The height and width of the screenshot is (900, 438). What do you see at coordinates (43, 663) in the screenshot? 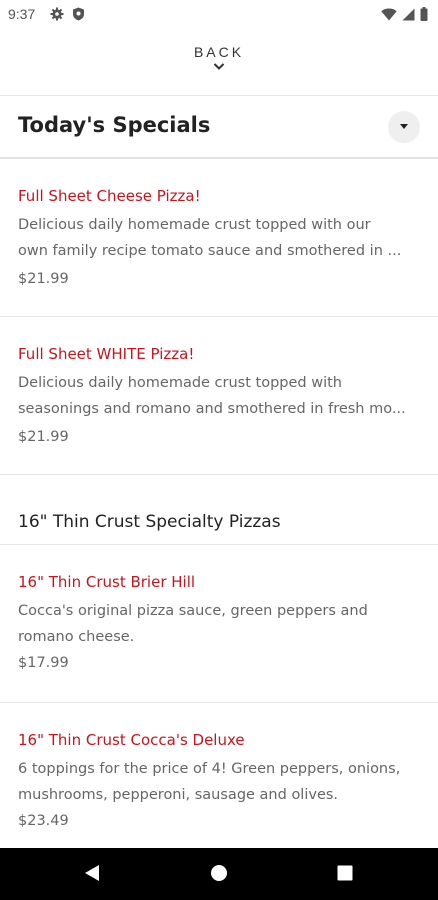
I see `item-price: $17.99` at bounding box center [43, 663].